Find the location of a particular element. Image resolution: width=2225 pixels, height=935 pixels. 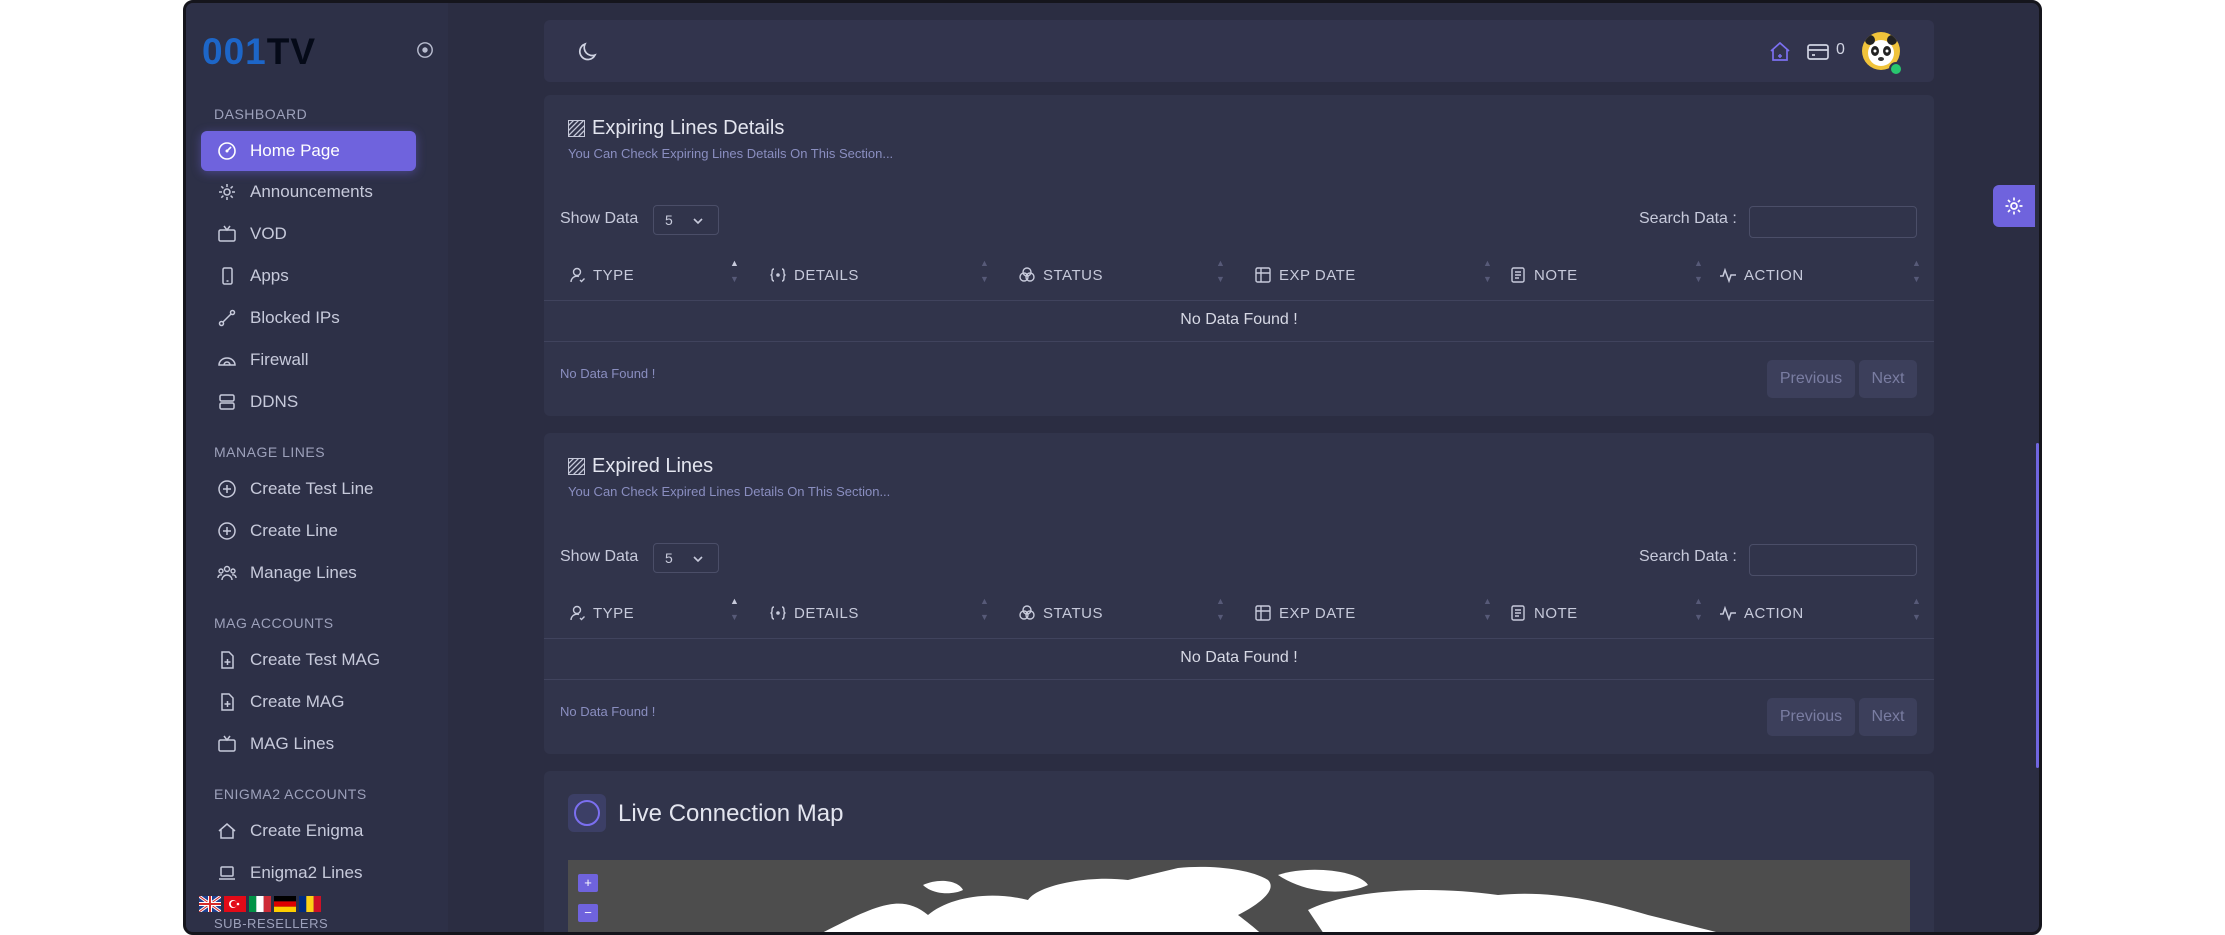

sidebar-item-home-page: Home Page is located at coordinates (308, 151).